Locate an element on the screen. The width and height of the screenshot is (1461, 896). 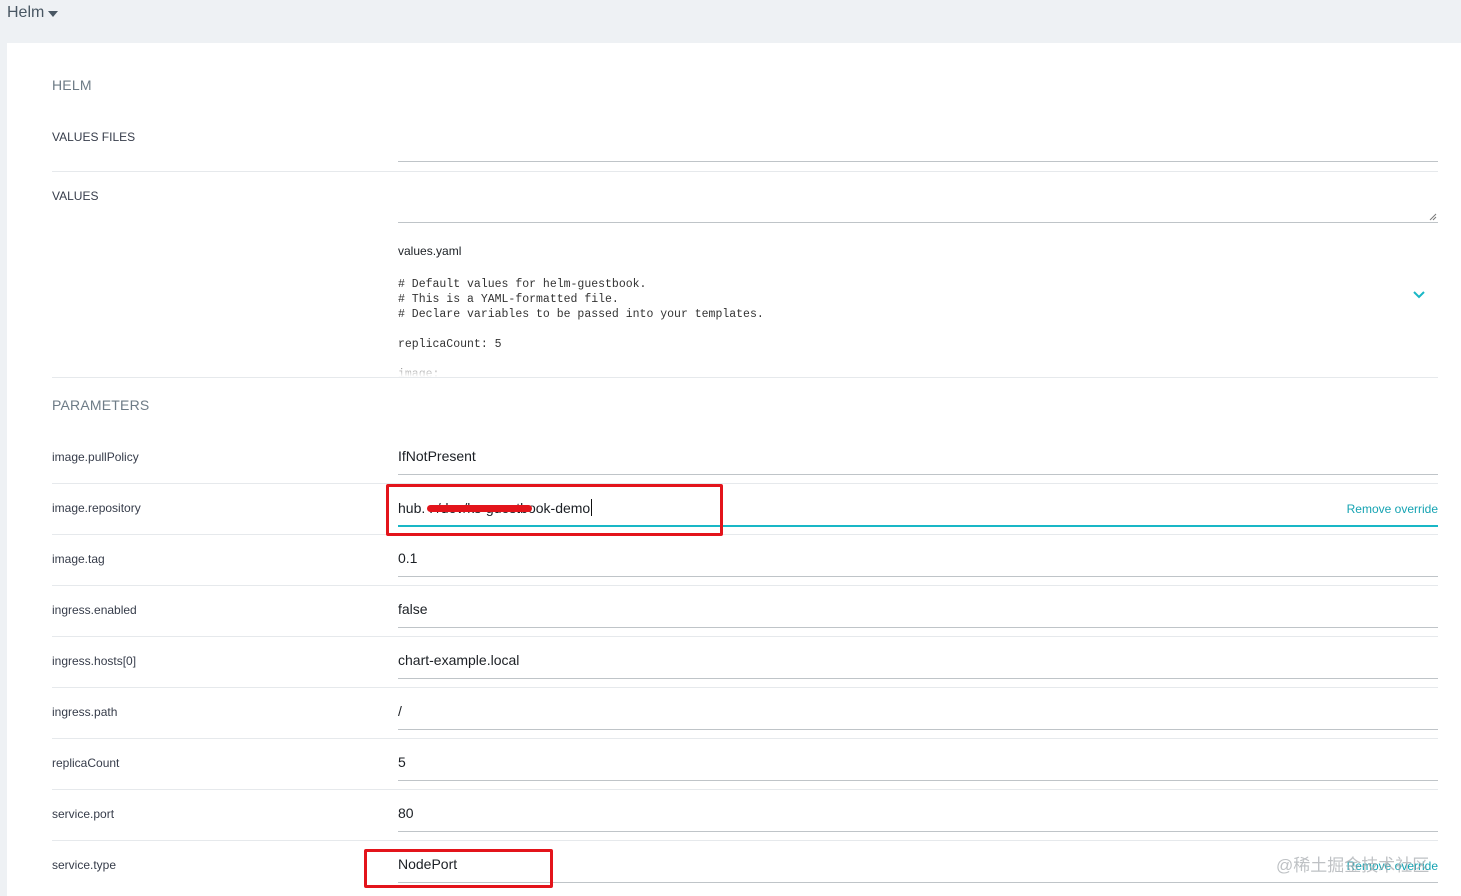
parameters-section-title: PARAMETERS is located at coordinates (101, 405).